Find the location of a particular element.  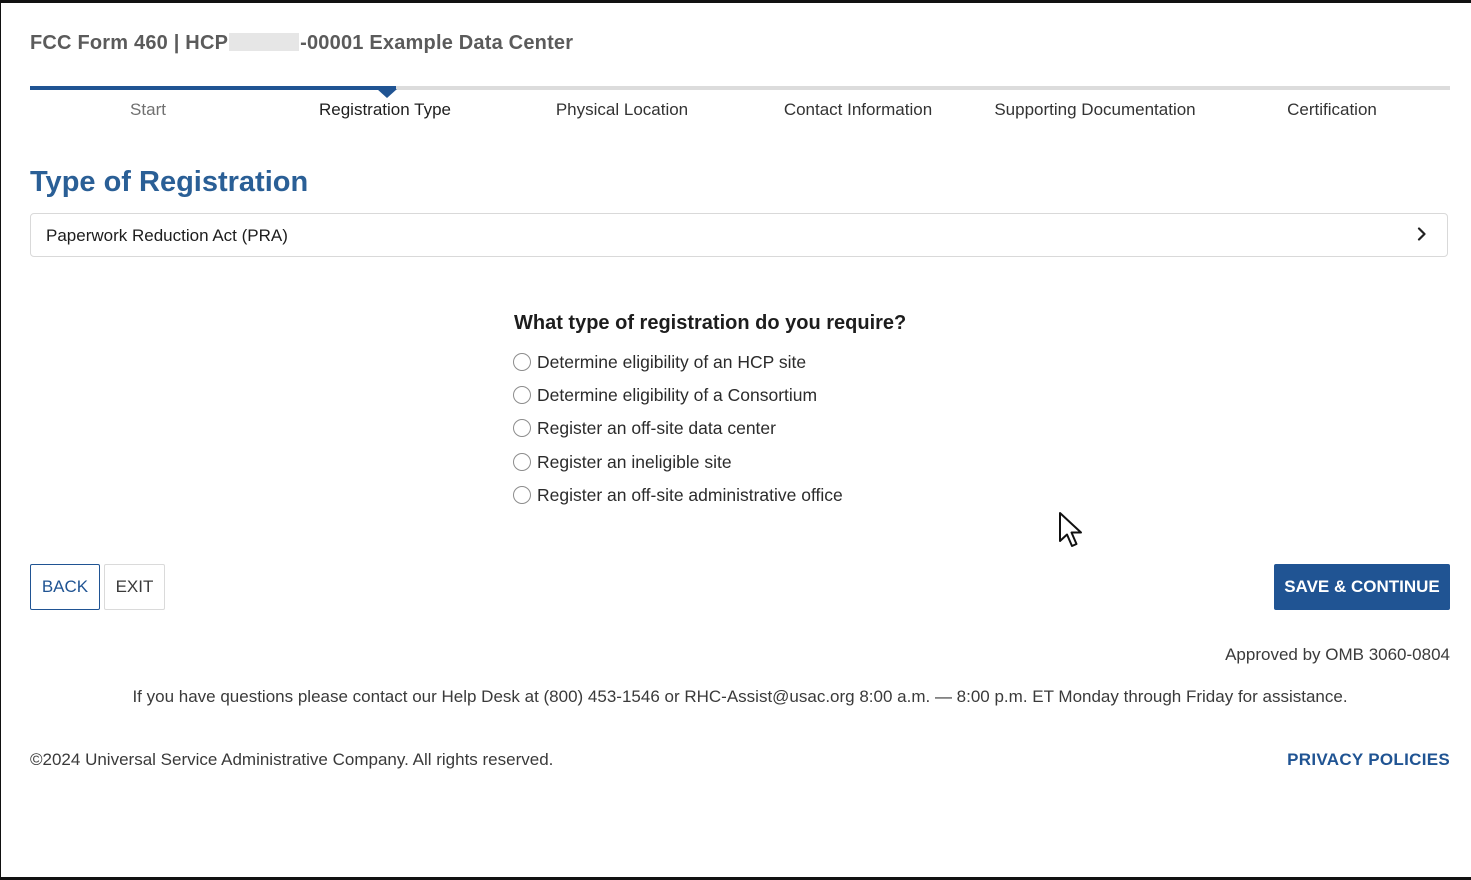

privacy-policies-link: PRIVACY POLICIES is located at coordinates (1368, 760).